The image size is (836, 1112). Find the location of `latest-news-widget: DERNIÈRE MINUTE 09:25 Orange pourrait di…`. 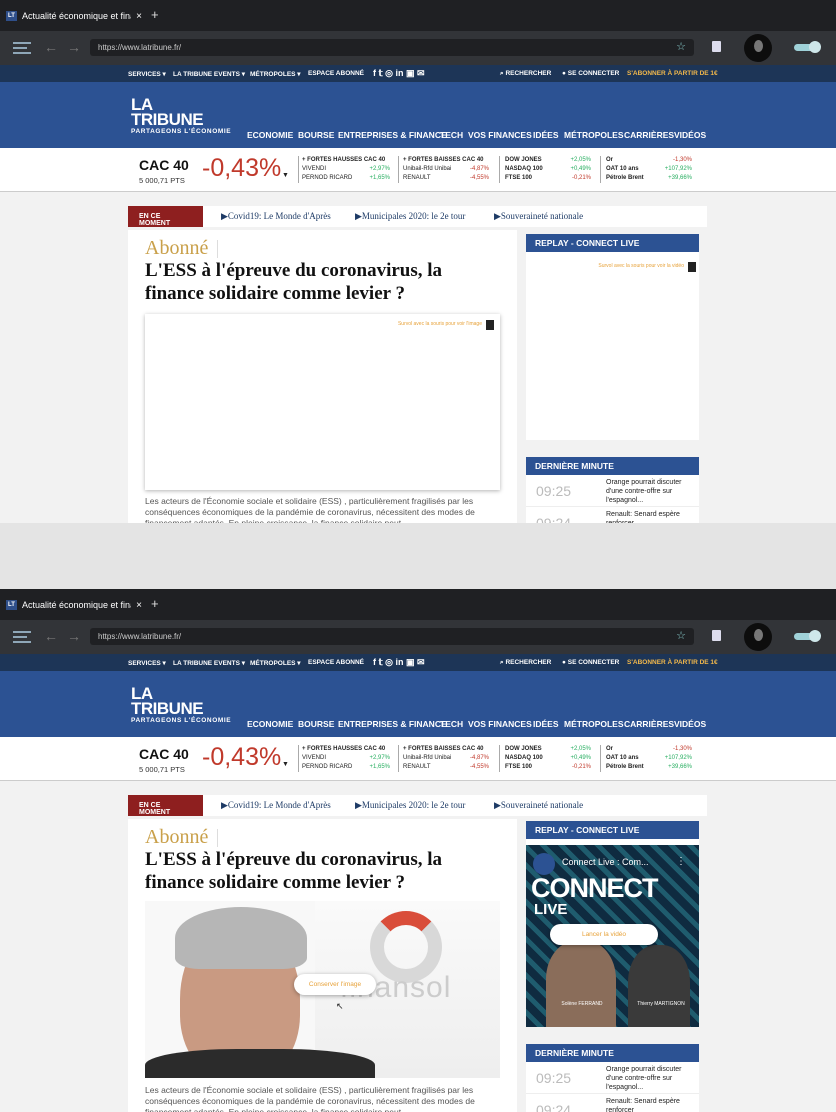

latest-news-widget: DERNIÈRE MINUTE 09:25 Orange pourrait di… is located at coordinates (612, 1078).